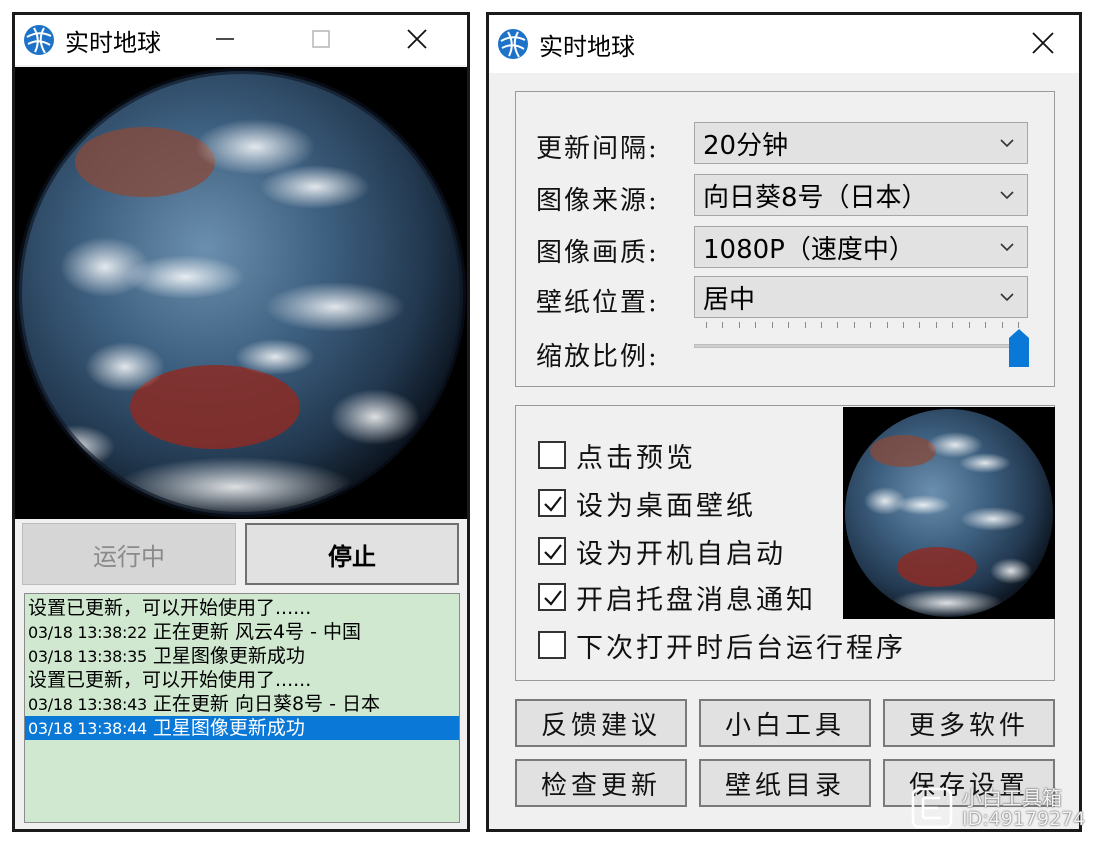  I want to click on position-value: 居中, so click(729, 299).